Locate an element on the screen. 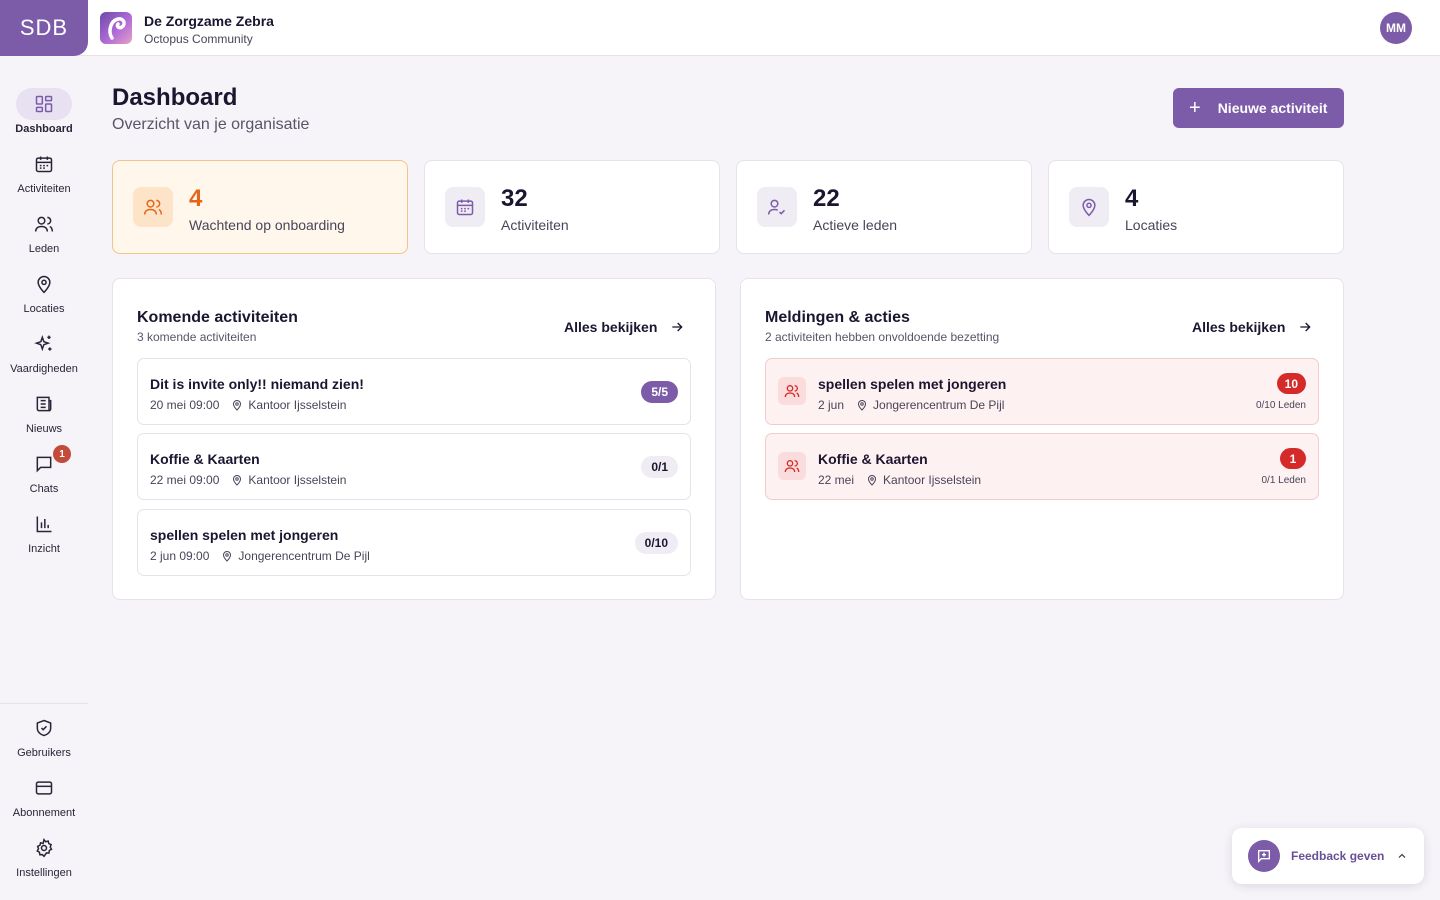 This screenshot has height=900, width=1440. sidebar-item-gebruikers: Gebruikers is located at coordinates (44, 742).